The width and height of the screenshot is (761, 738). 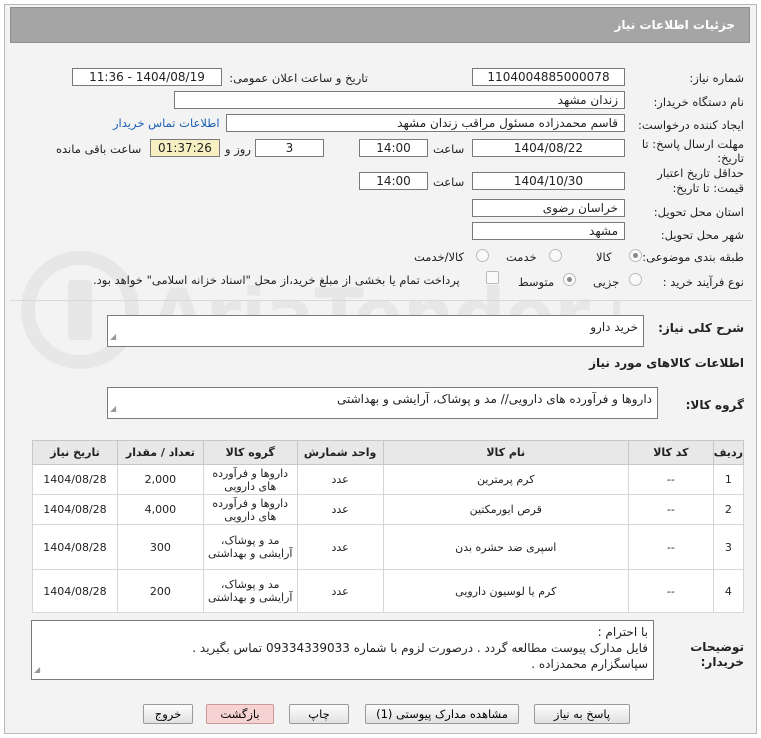 I want to click on item-quantity: 2,000, so click(x=160, y=479).